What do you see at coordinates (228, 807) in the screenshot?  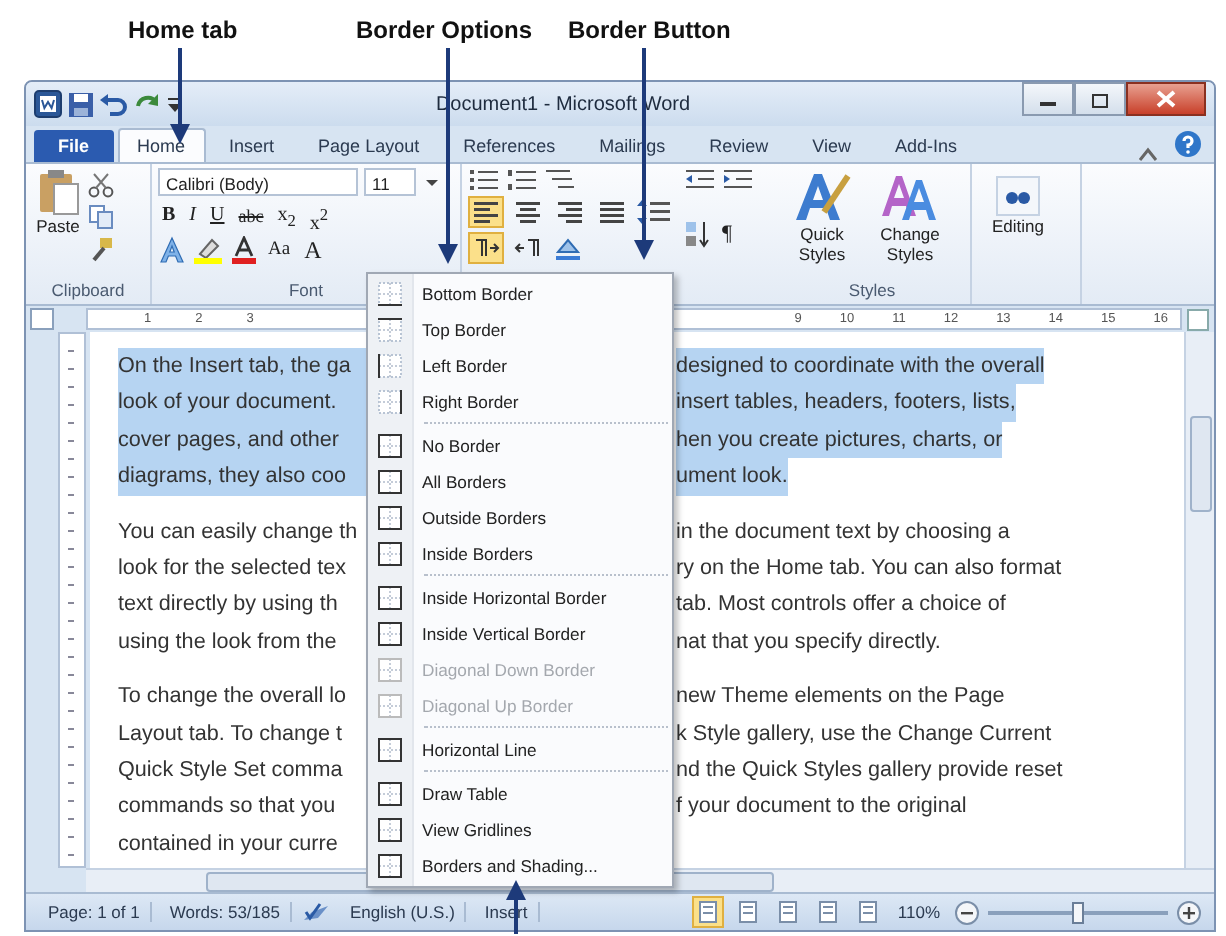 I see `document-text: commands so that you` at bounding box center [228, 807].